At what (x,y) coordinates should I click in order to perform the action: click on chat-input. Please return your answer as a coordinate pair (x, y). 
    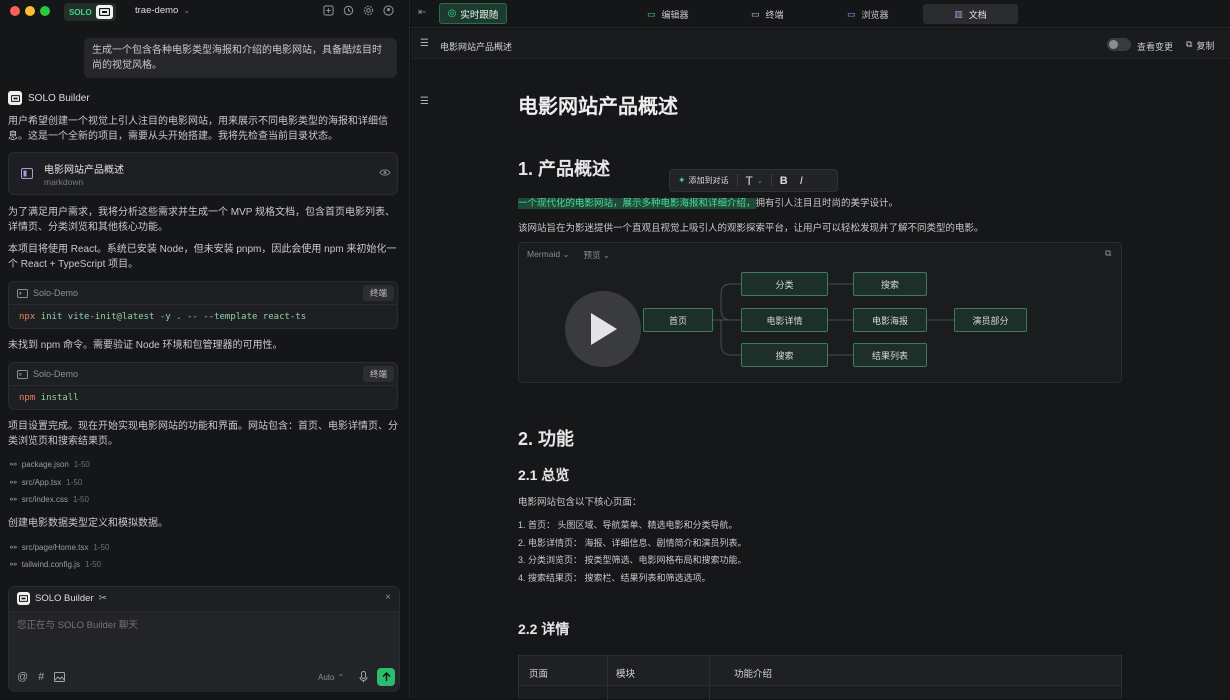
    Looking at the image, I should click on (202, 625).